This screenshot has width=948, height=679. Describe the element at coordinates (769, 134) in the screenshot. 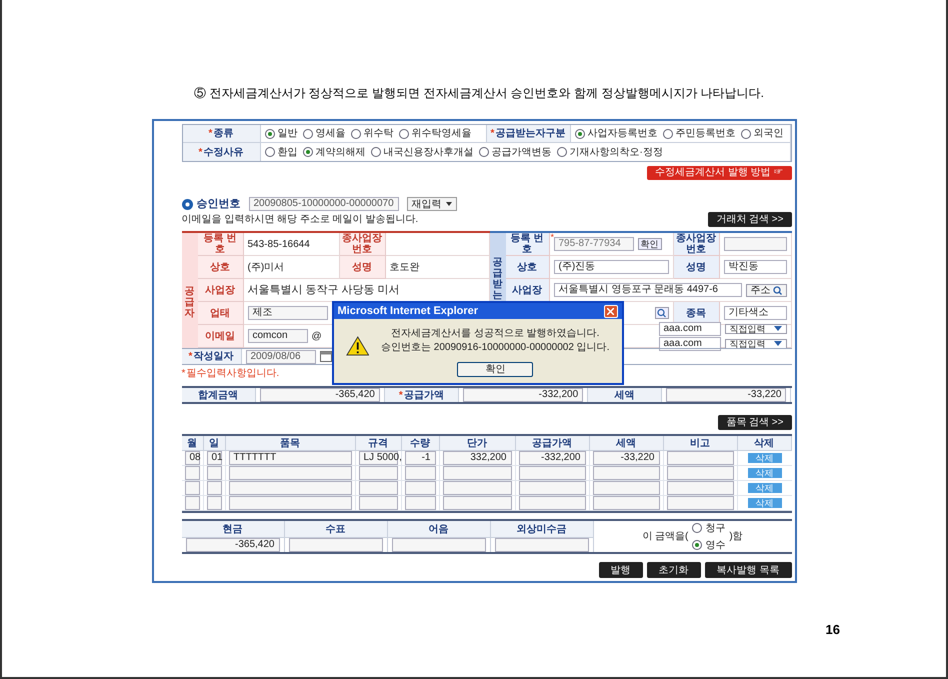

I see `radio-label: 외국인` at that location.